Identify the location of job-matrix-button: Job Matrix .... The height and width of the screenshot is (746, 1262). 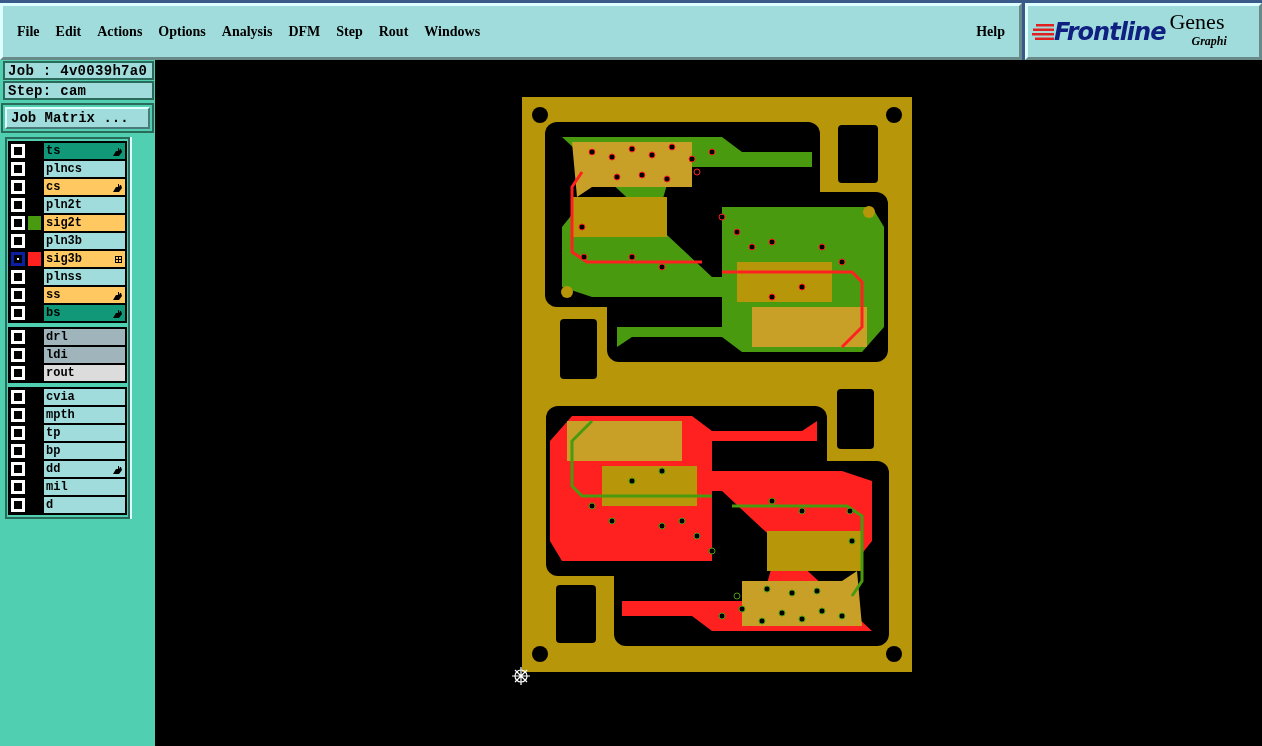
(77, 118).